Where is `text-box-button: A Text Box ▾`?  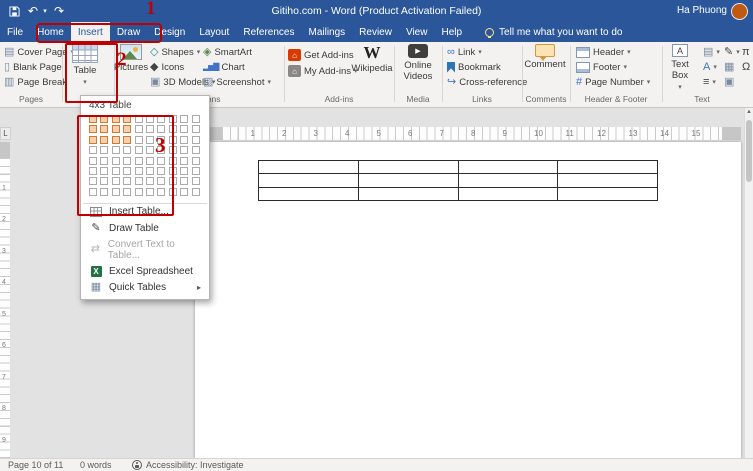
text-box-button: A Text Box ▾ is located at coordinates (680, 67).